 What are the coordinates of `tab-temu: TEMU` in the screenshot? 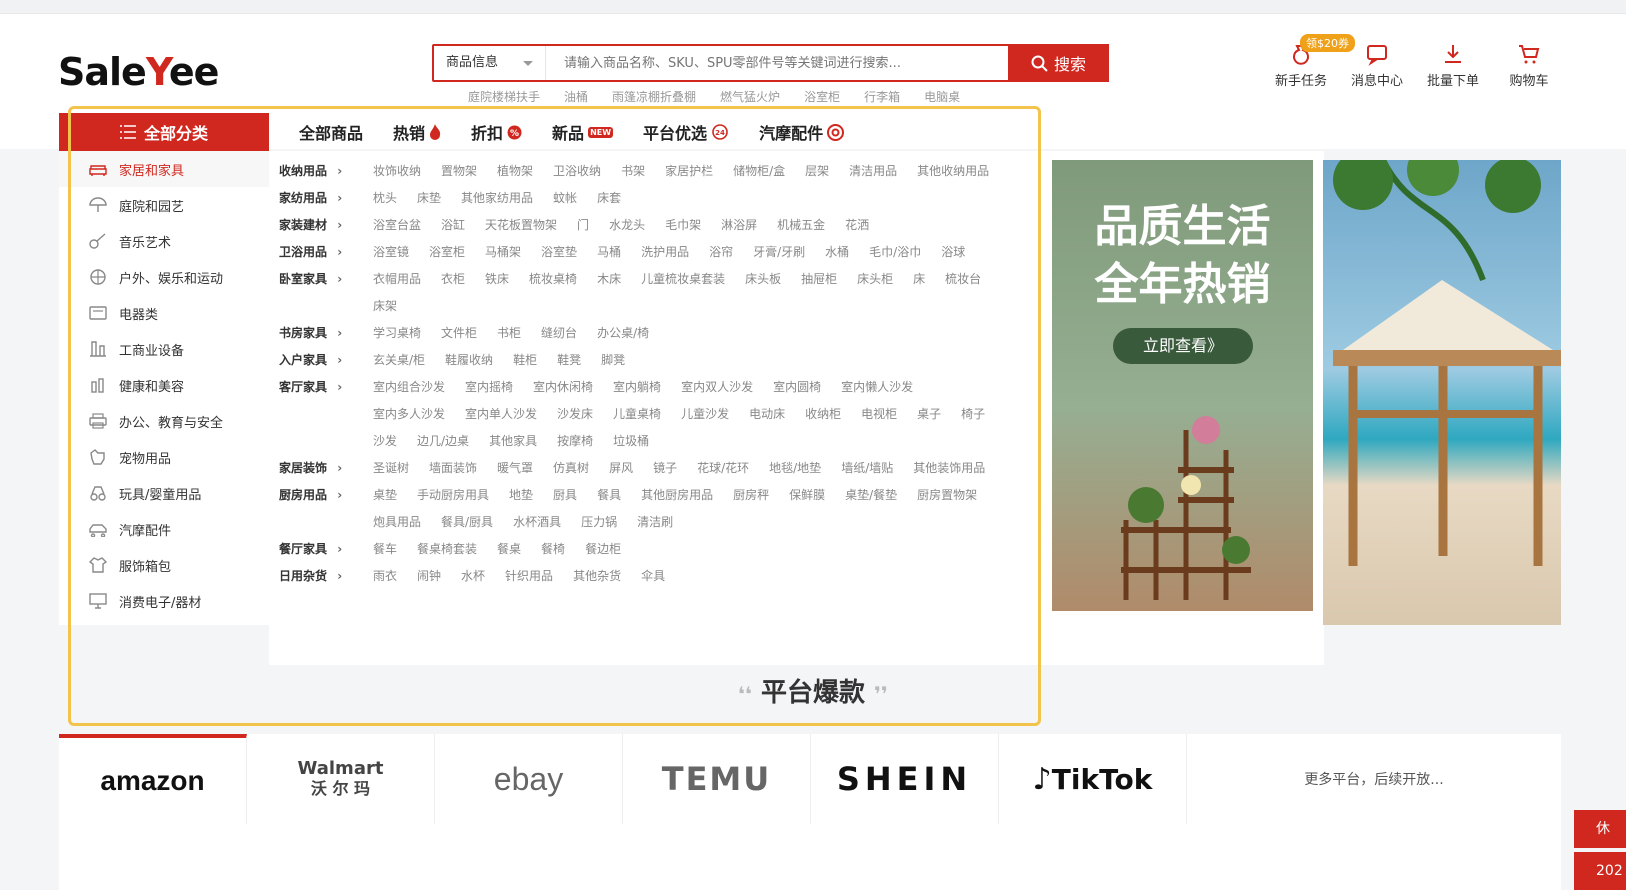 It's located at (717, 779).